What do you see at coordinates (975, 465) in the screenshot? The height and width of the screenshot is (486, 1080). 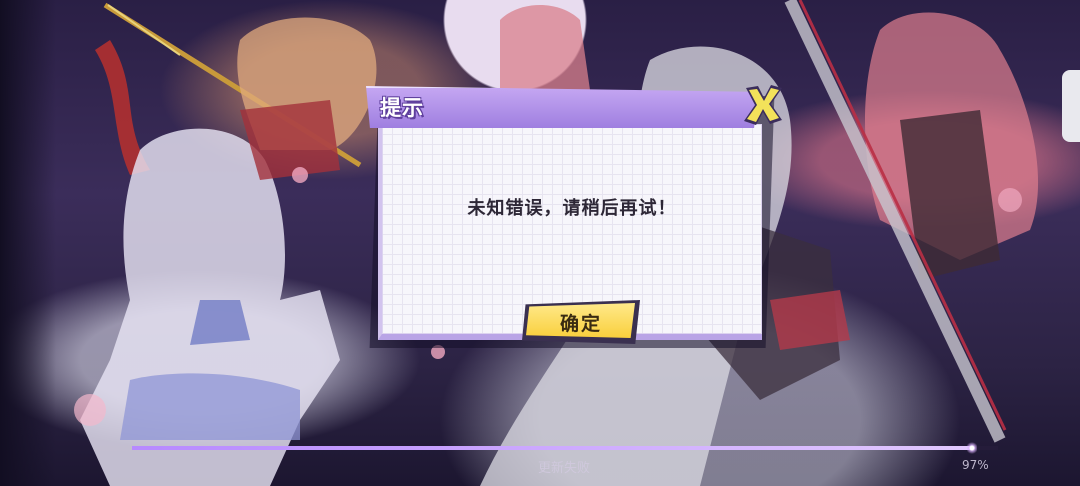 I see `update-percent: 97%` at bounding box center [975, 465].